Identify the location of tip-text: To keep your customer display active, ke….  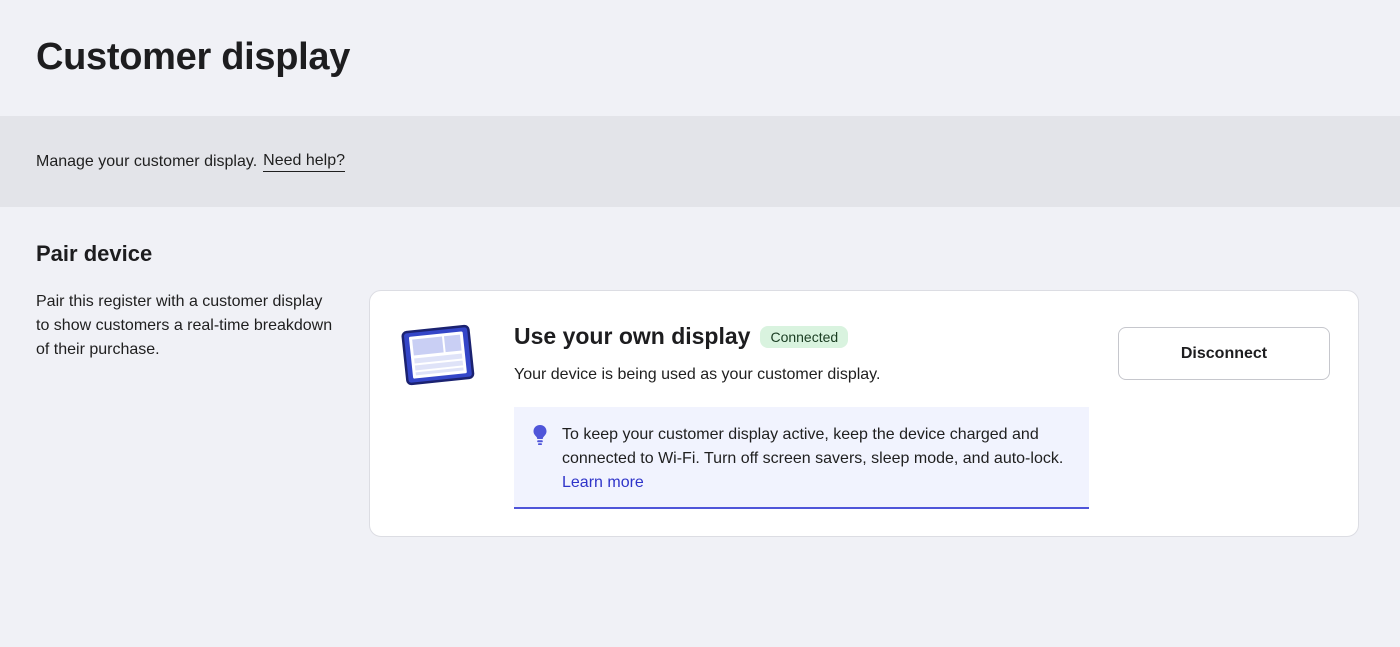
(813, 446).